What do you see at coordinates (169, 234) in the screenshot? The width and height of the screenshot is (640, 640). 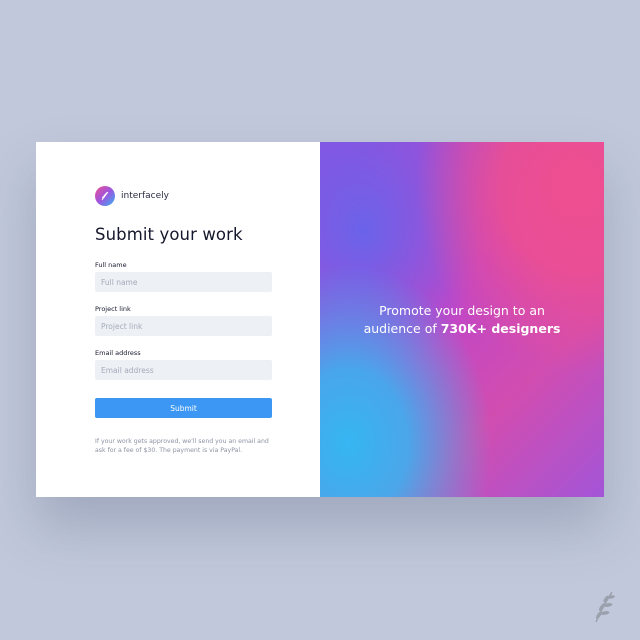 I see `page-title: Submit your work` at bounding box center [169, 234].